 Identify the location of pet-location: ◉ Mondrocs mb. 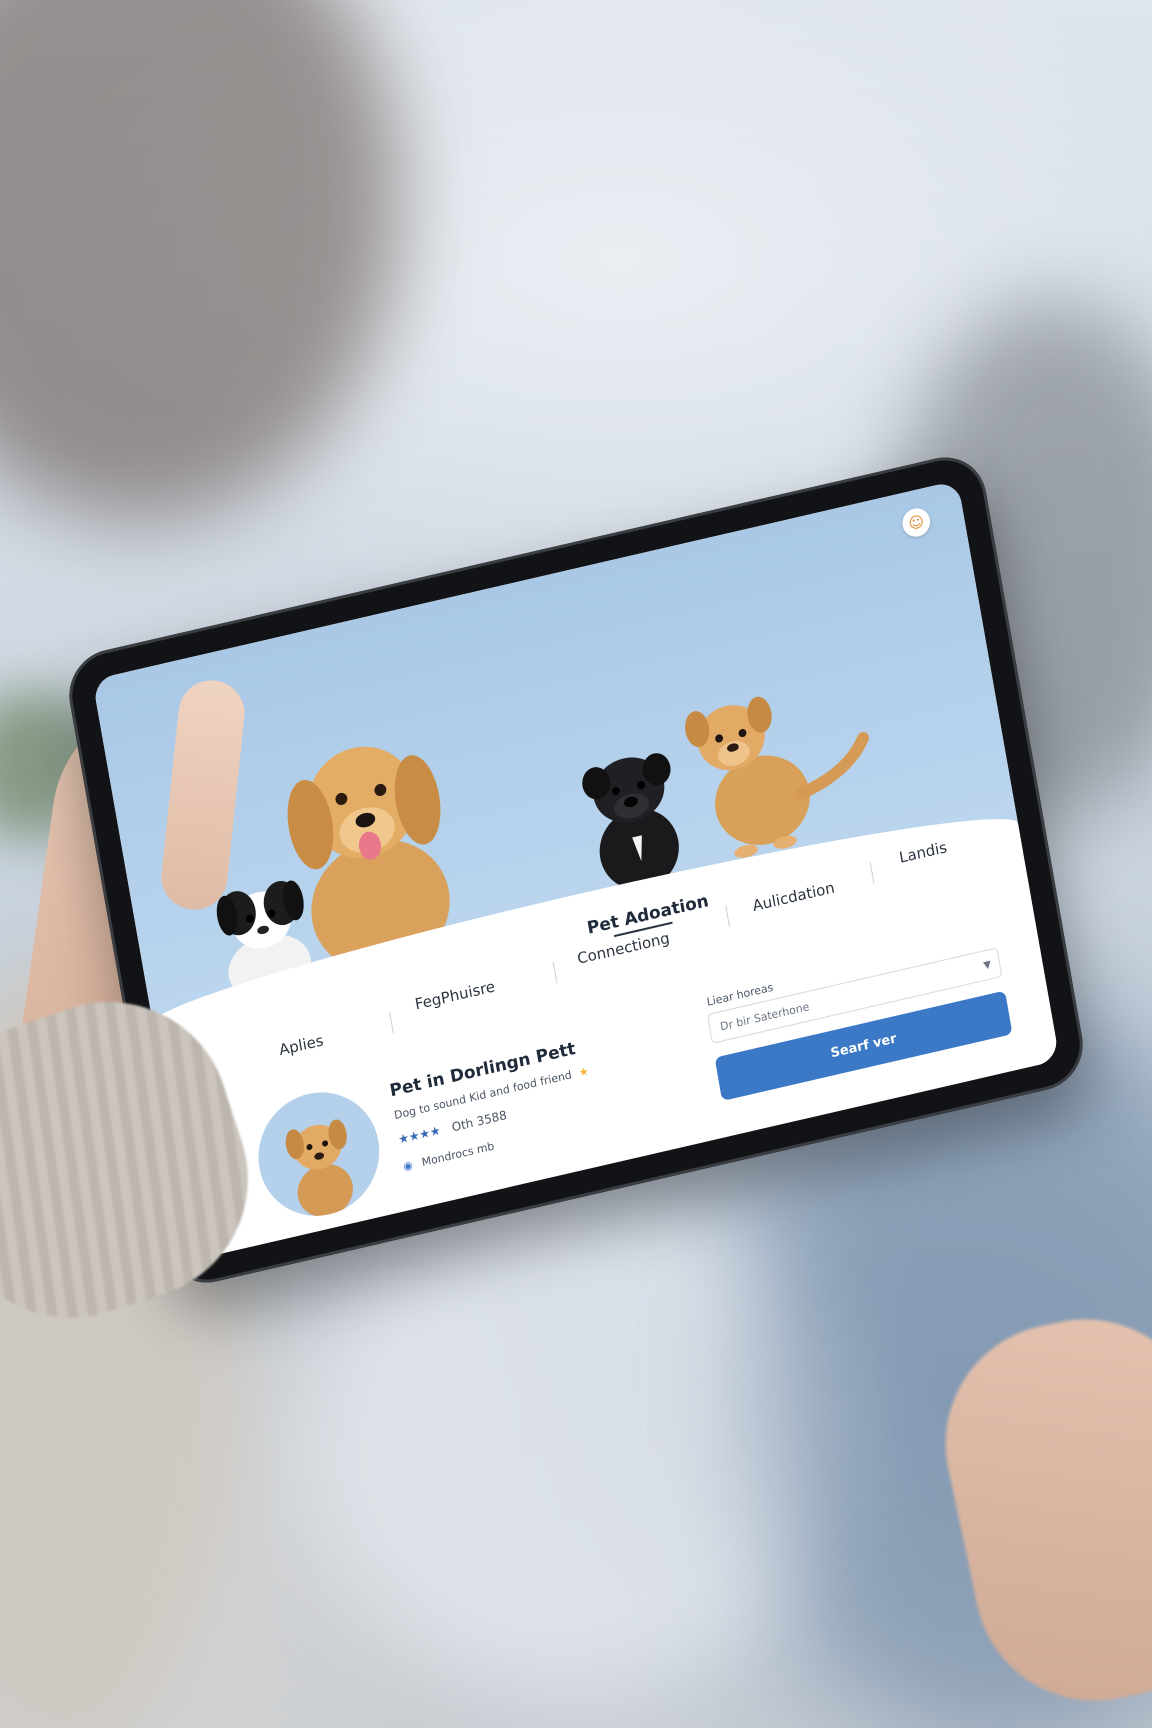
(448, 1157).